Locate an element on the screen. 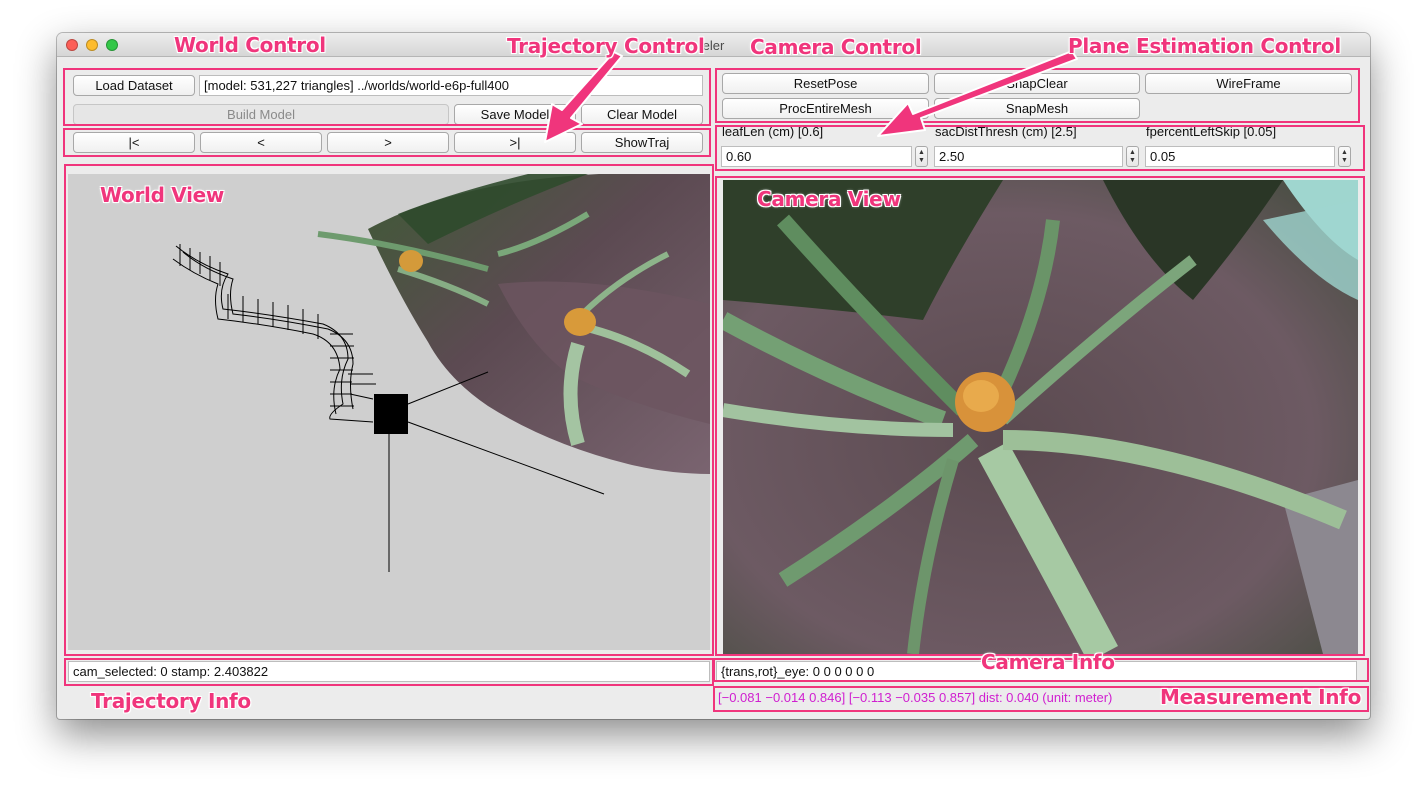  plane-estimation-annotation: Plane Estimation Control is located at coordinates (1204, 46).